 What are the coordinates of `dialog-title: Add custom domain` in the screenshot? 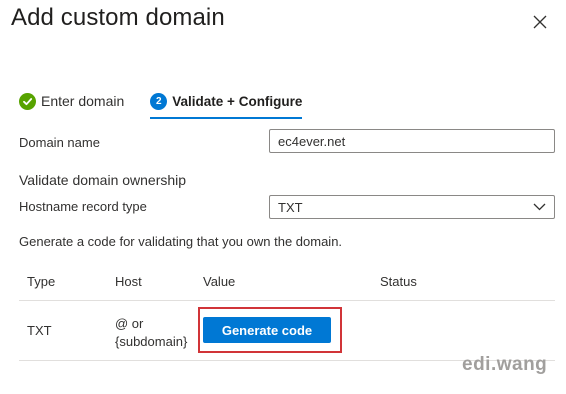 It's located at (118, 17).